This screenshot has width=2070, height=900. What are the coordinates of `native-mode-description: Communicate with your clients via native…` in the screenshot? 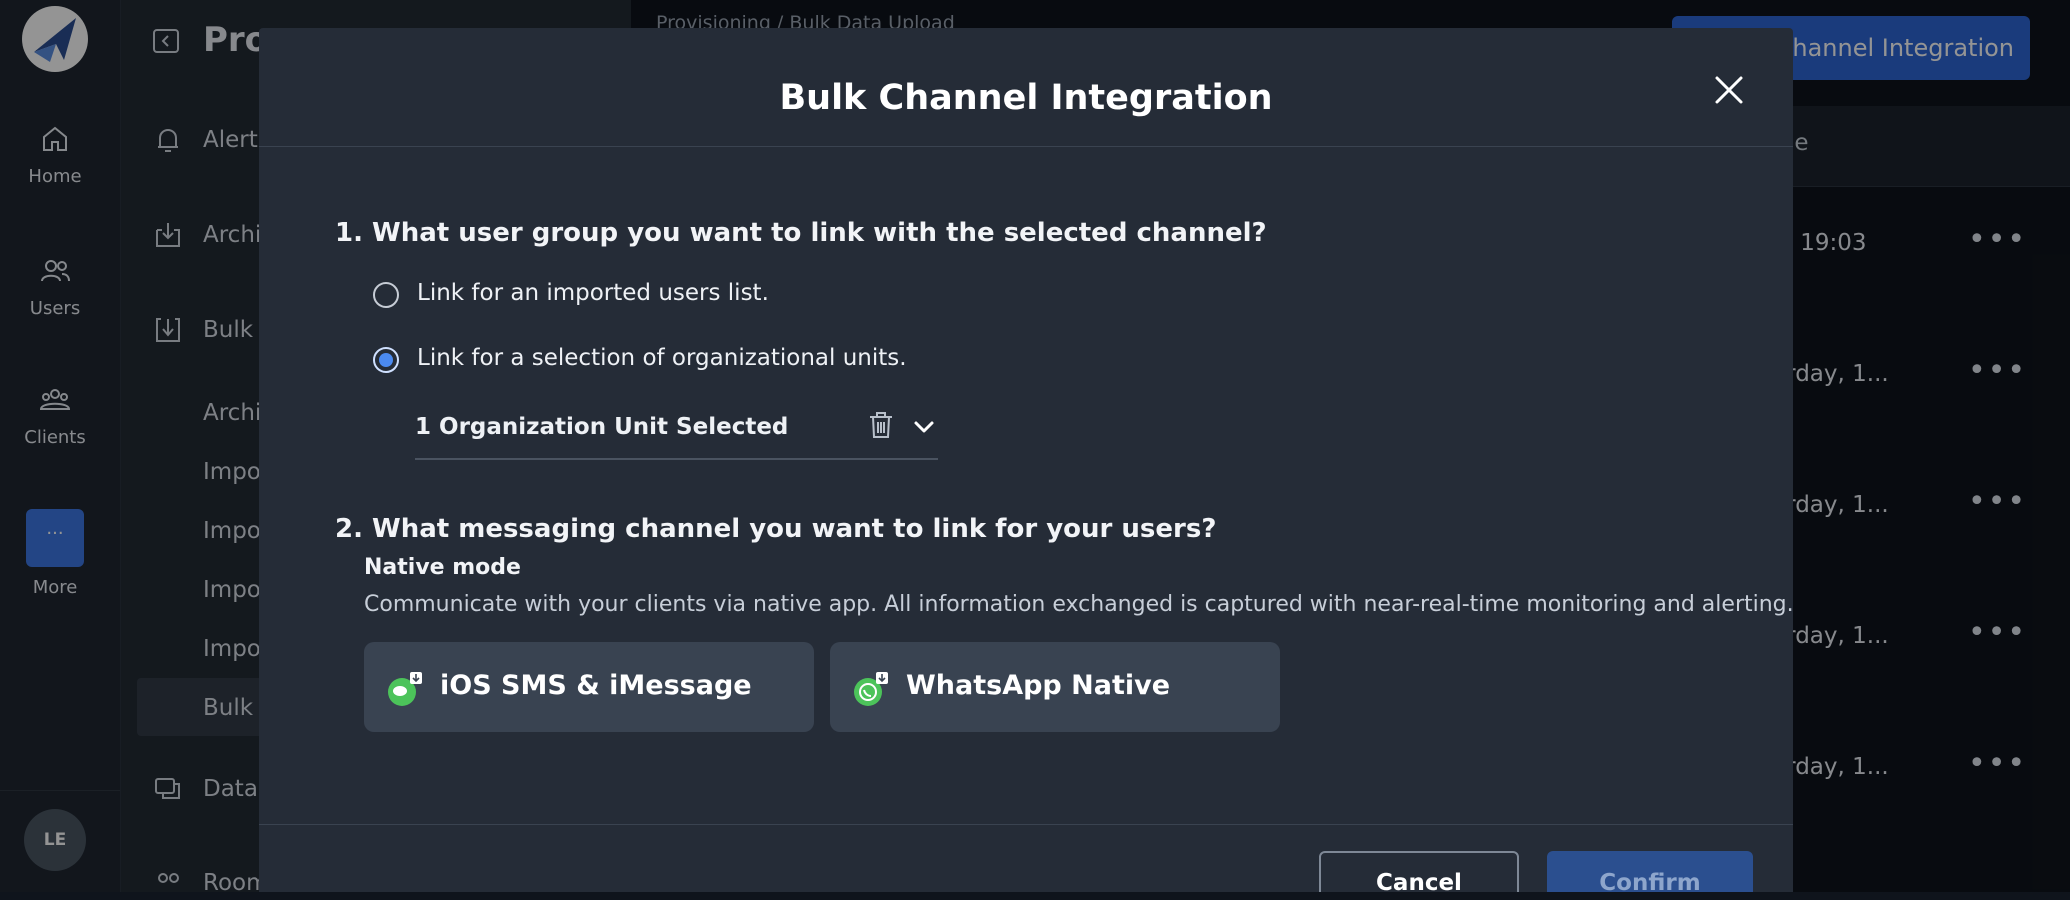 It's located at (1078, 604).